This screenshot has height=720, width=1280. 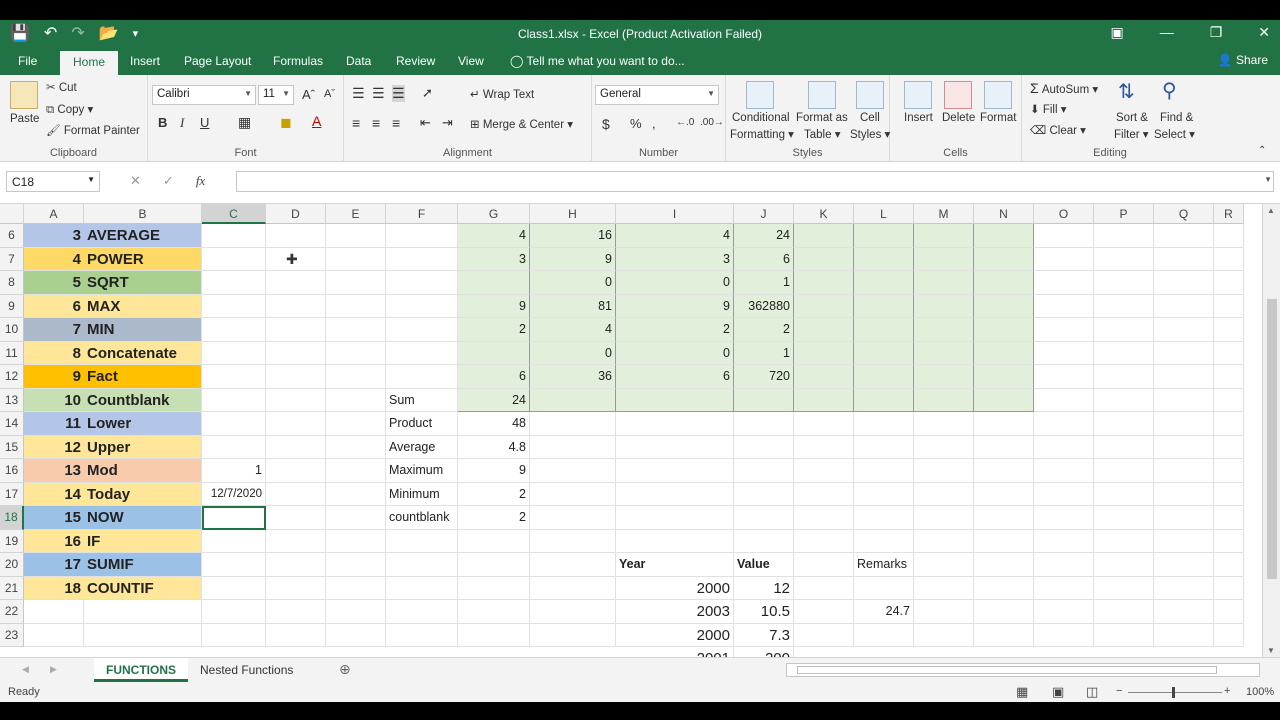 I want to click on decrease-indent-icon: ⇤, so click(x=425, y=123).